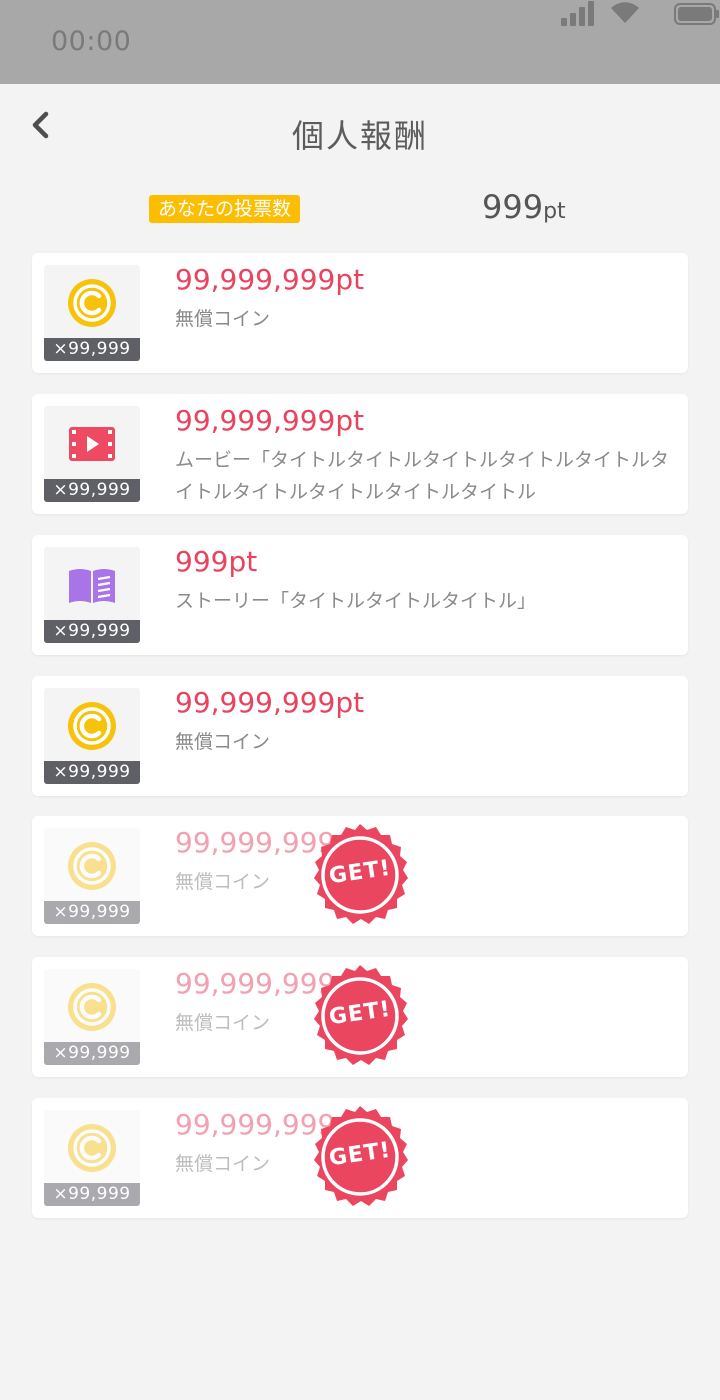 This screenshot has height=1400, width=720. I want to click on book-icon, so click(92, 586).